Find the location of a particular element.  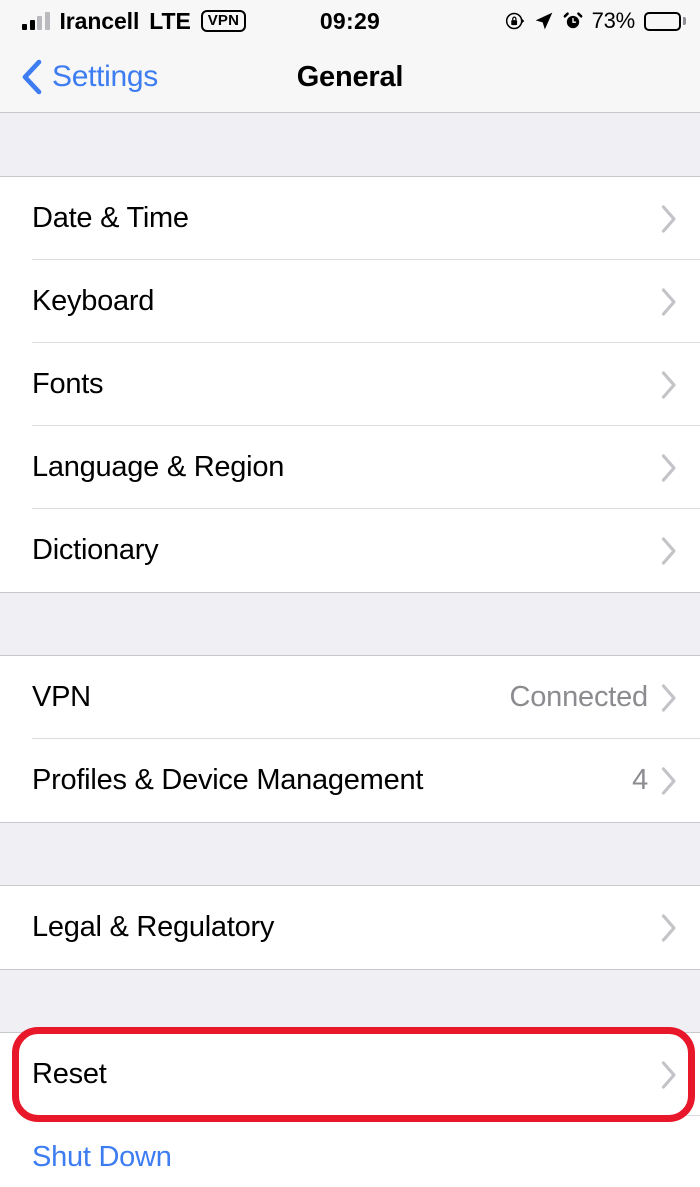

battery-icon is located at coordinates (665, 21).